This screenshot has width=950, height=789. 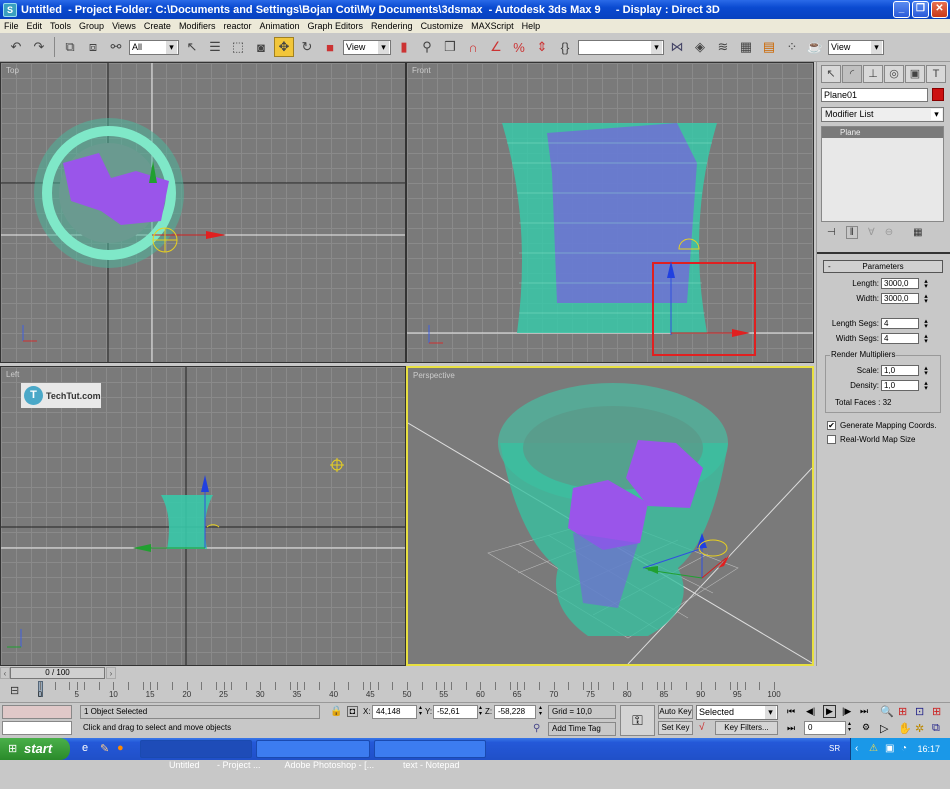 I want to click on menu-customize: Customize, so click(x=442, y=26).